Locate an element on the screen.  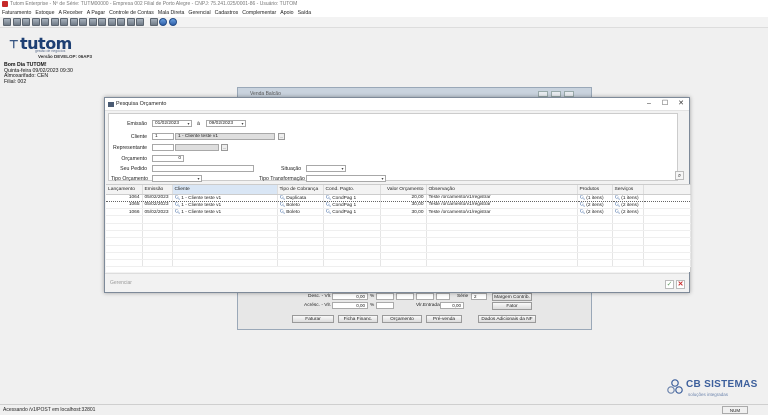
menu-mala-direta: Mala Direta is located at coordinates (171, 13).